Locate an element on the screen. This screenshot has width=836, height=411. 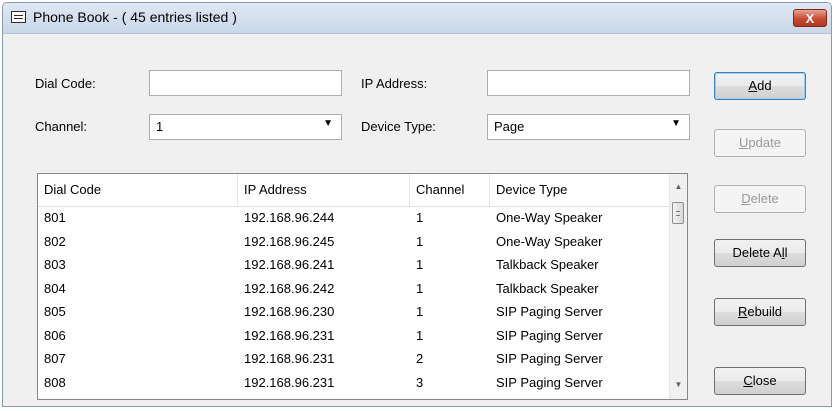
device-type-selected-value: Page is located at coordinates (509, 126).